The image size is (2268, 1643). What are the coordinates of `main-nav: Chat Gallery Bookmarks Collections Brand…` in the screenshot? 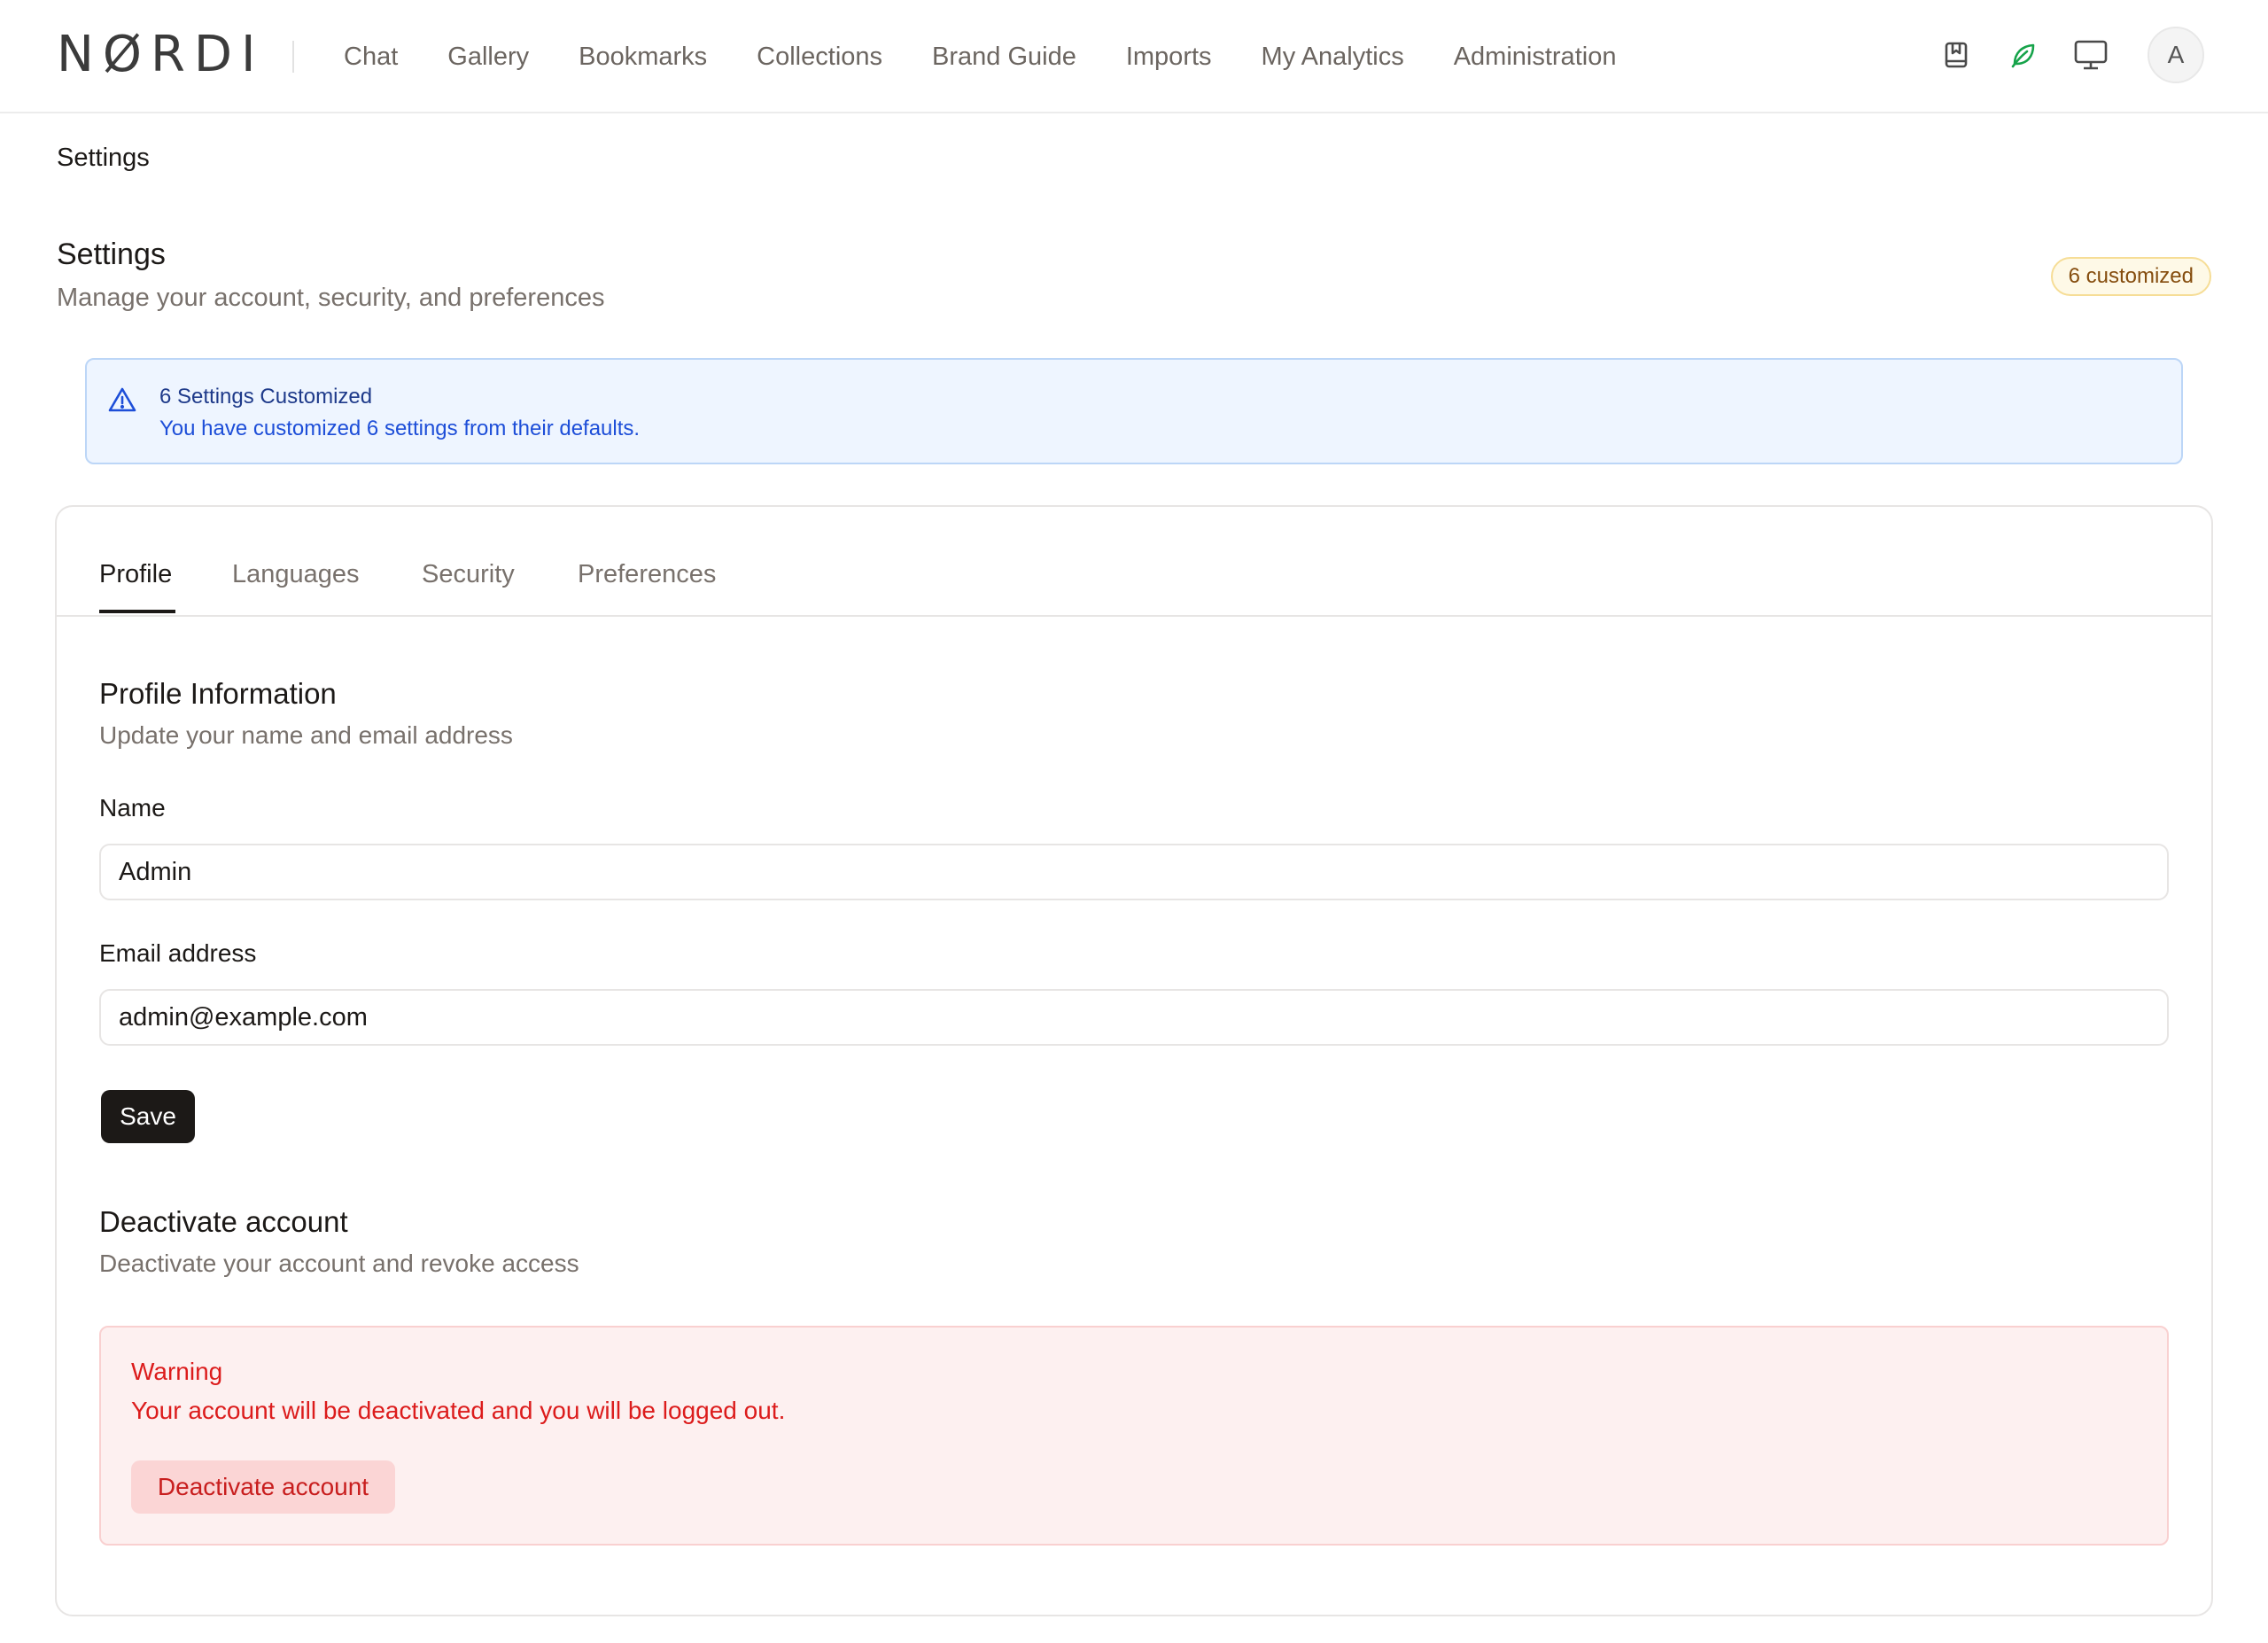 It's located at (1005, 56).